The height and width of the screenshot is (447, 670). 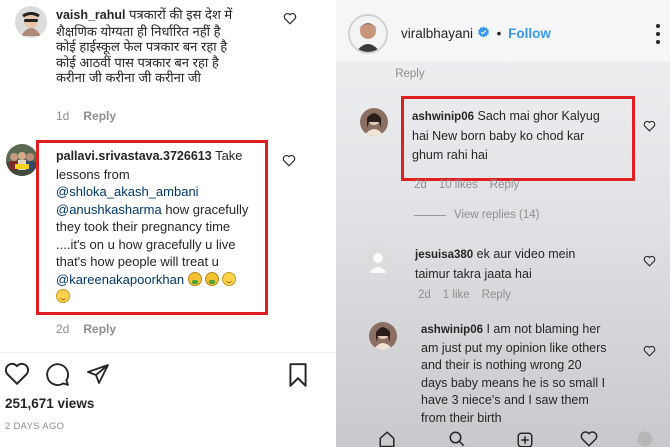 I want to click on comment-text: Take, so click(x=229, y=155).